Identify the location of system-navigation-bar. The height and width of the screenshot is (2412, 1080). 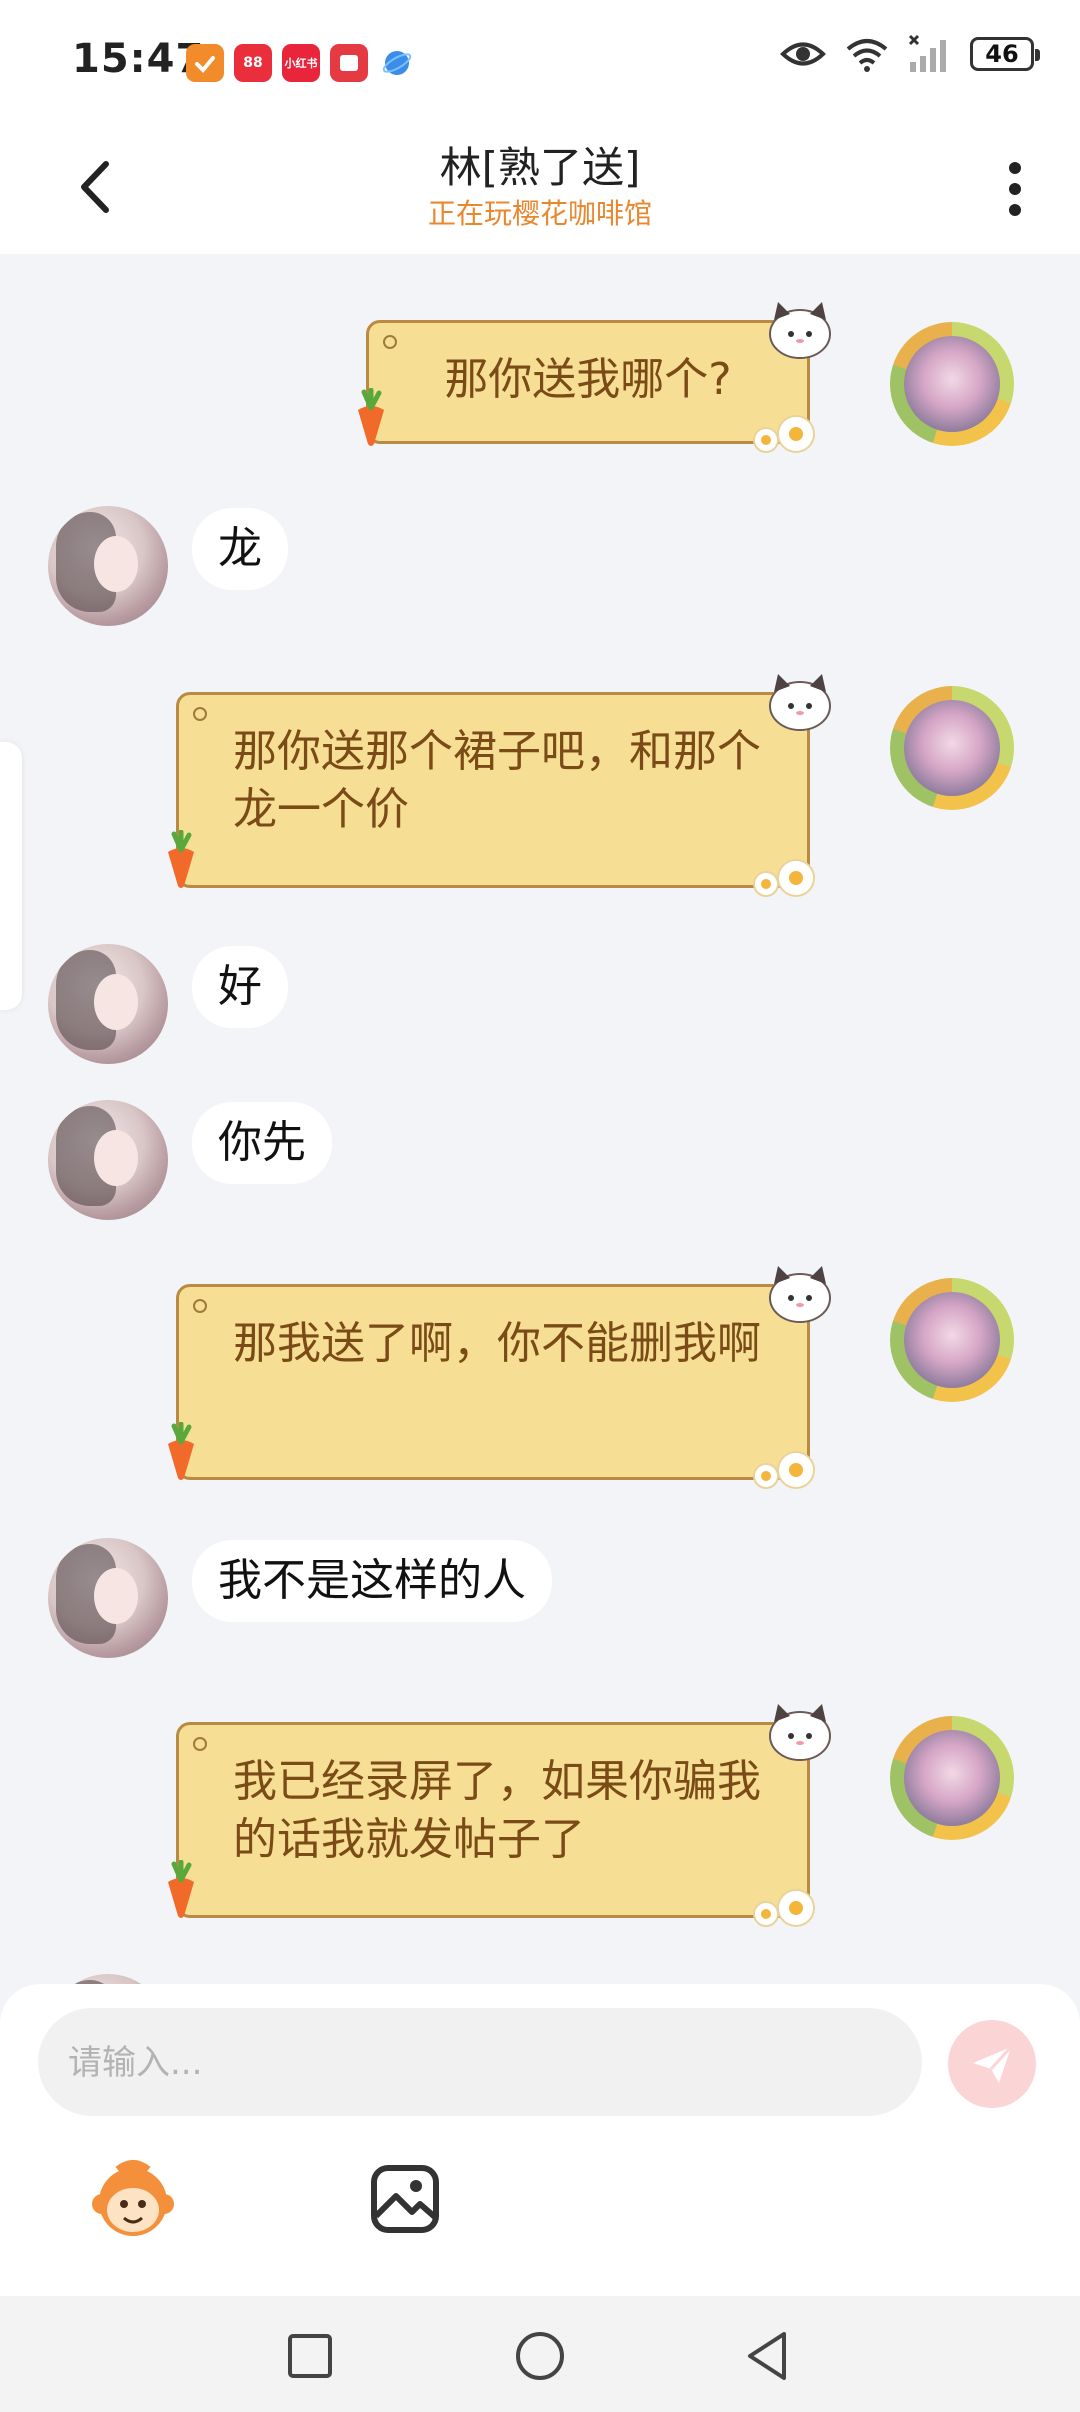
(540, 2354).